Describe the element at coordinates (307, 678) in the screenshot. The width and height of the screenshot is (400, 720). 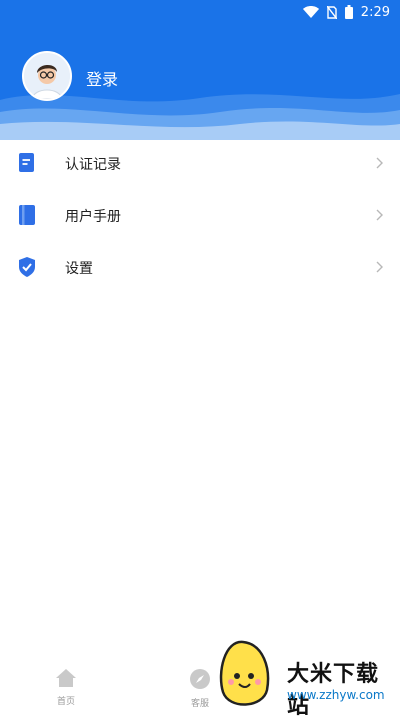
I see `watermark: 大米下载站 www.zzhyw.com` at that location.